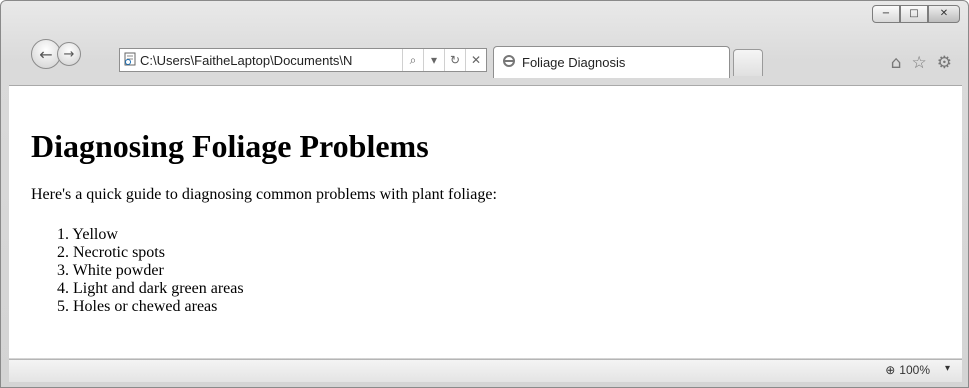 Image resolution: width=969 pixels, height=388 pixels. I want to click on list-item: 3. White powder, so click(110, 270).